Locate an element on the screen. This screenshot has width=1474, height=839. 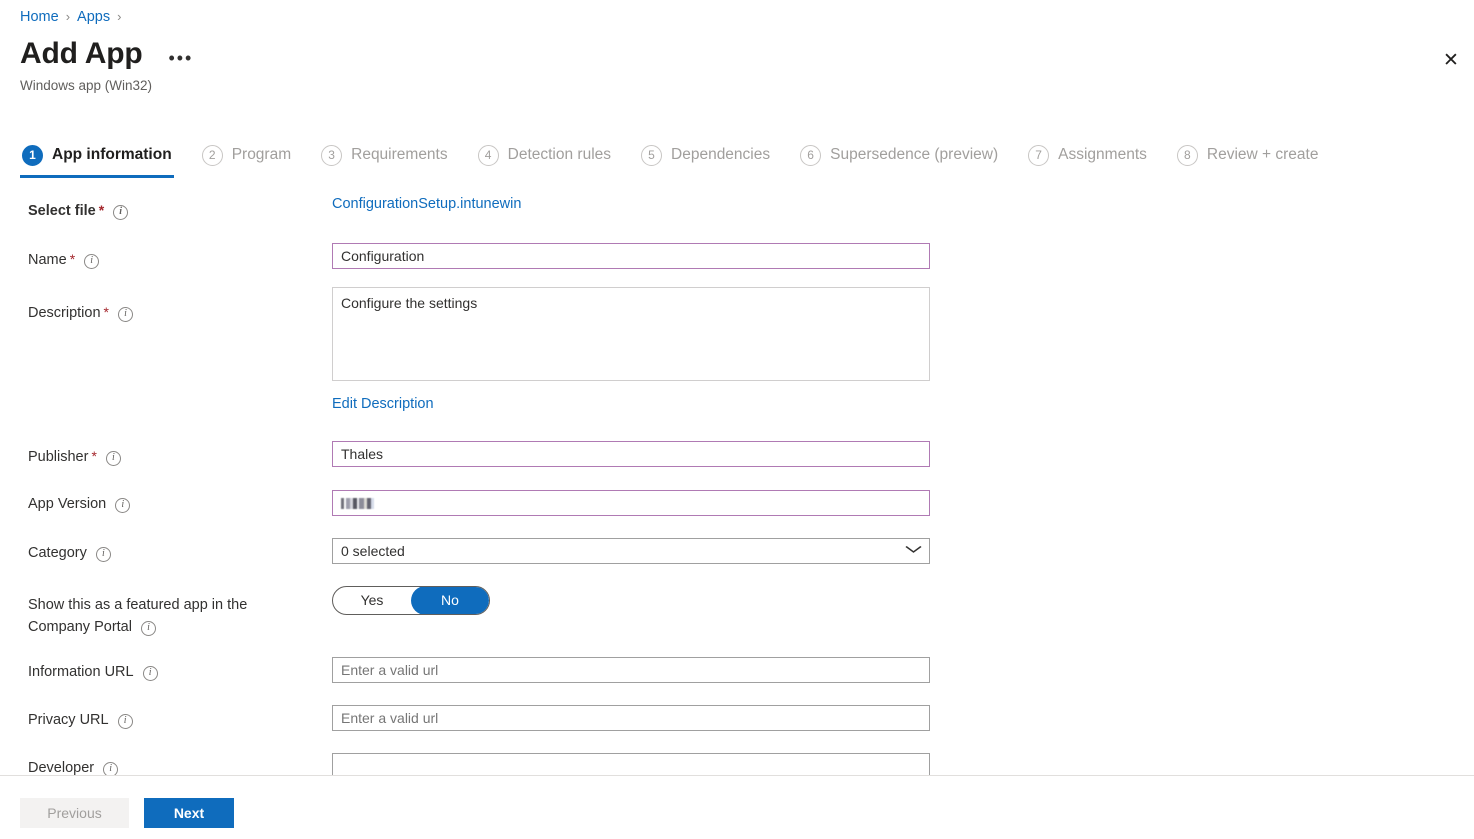
edit-description-link: Edit Description is located at coordinates (383, 404).